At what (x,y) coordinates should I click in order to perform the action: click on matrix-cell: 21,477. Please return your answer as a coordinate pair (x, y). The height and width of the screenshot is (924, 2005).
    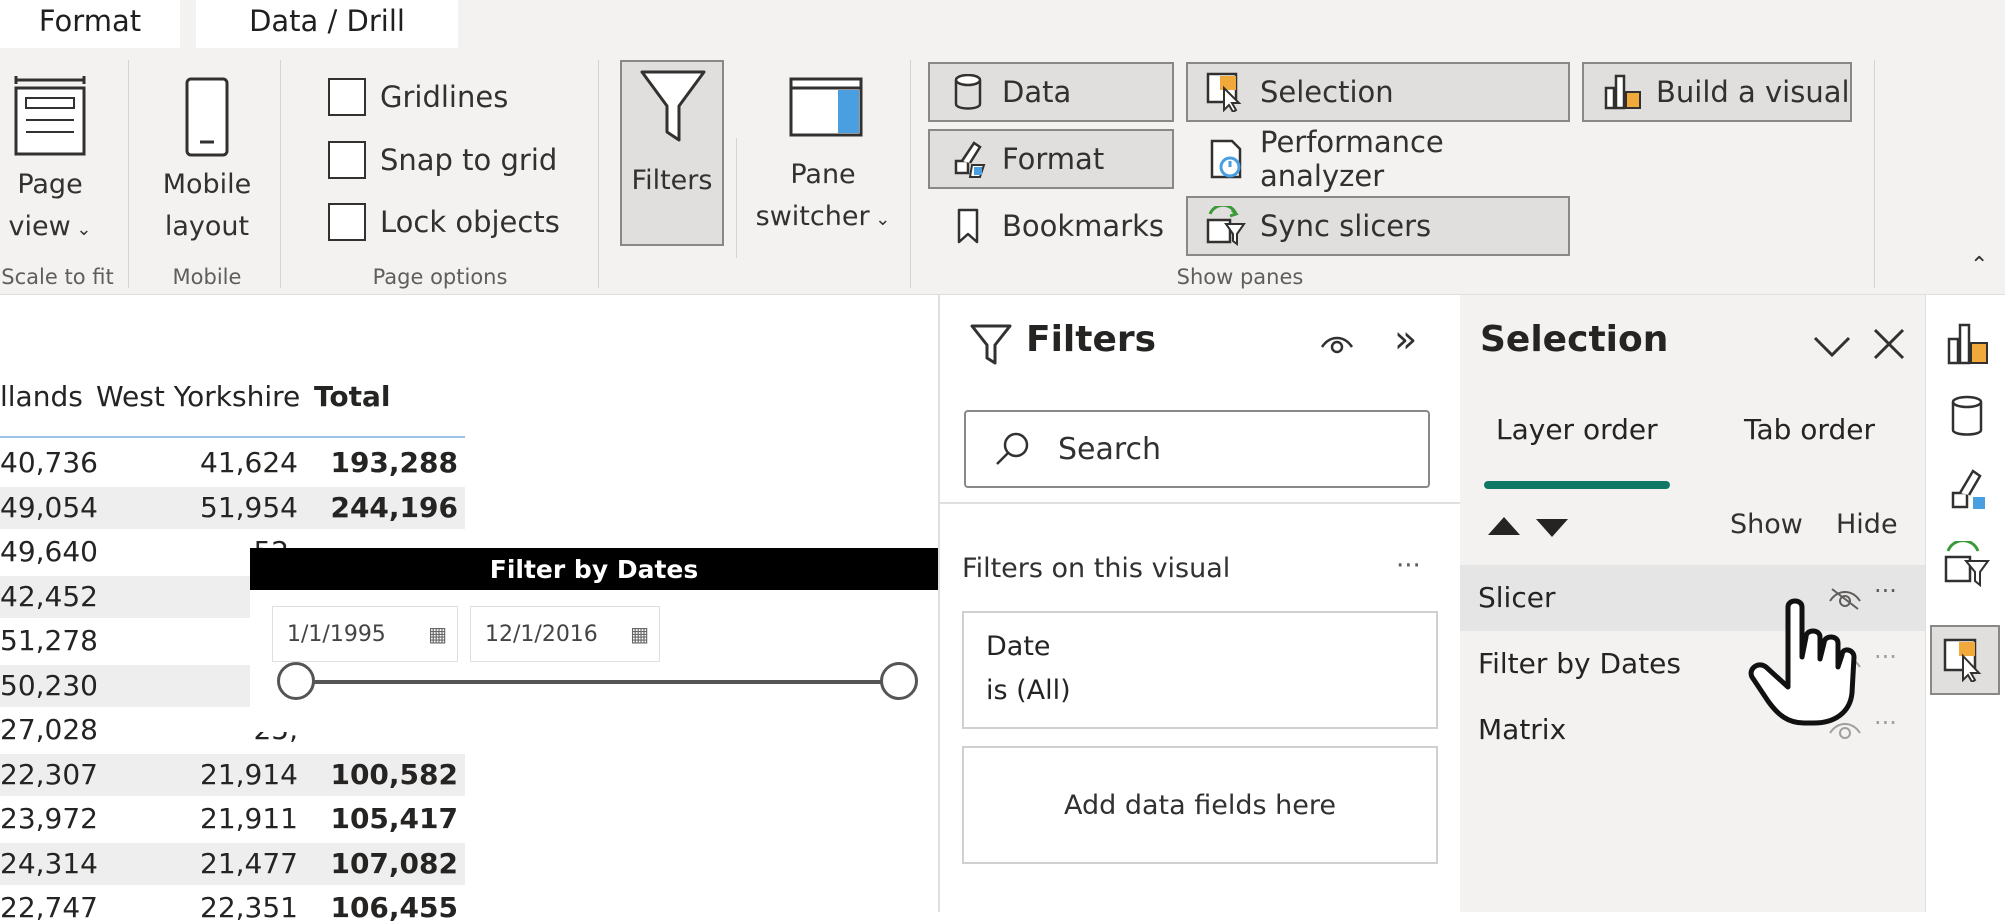
    Looking at the image, I should click on (249, 863).